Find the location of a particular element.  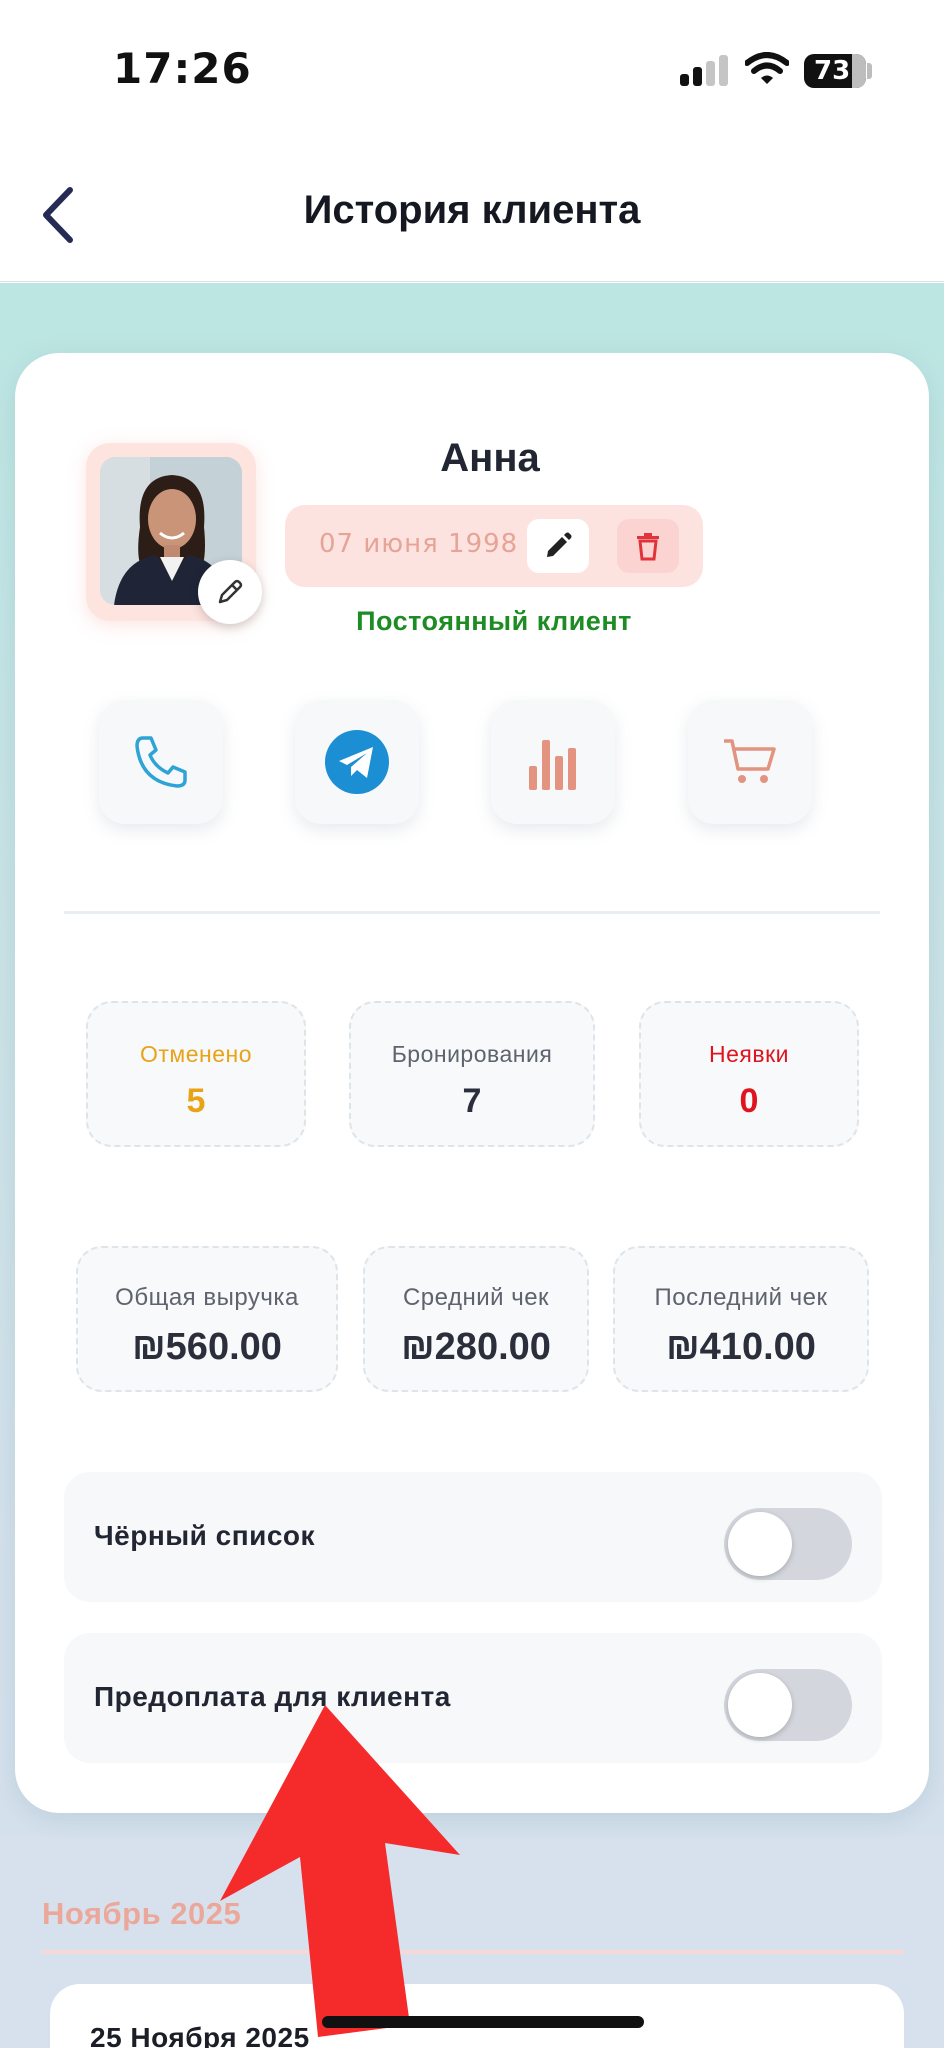

stat-label: Неявки is located at coordinates (749, 1054).